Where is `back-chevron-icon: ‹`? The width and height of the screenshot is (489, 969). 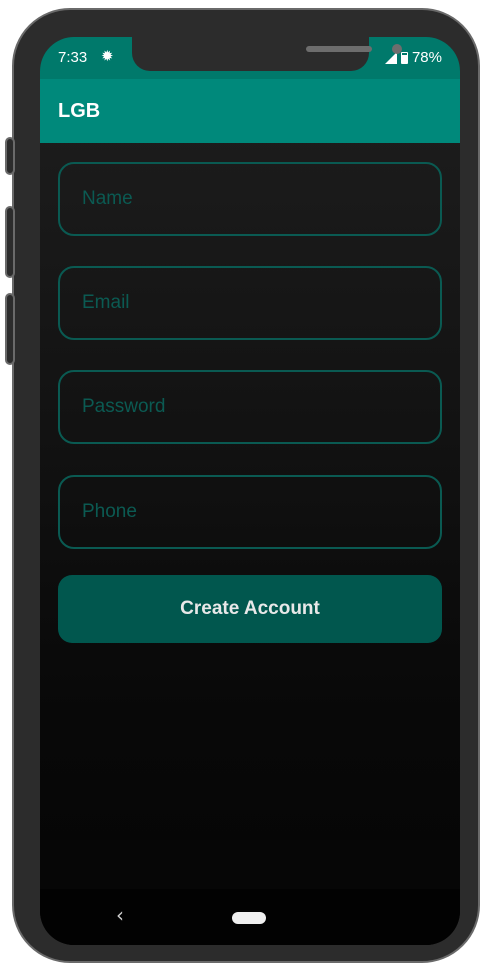
back-chevron-icon: ‹ is located at coordinates (120, 915).